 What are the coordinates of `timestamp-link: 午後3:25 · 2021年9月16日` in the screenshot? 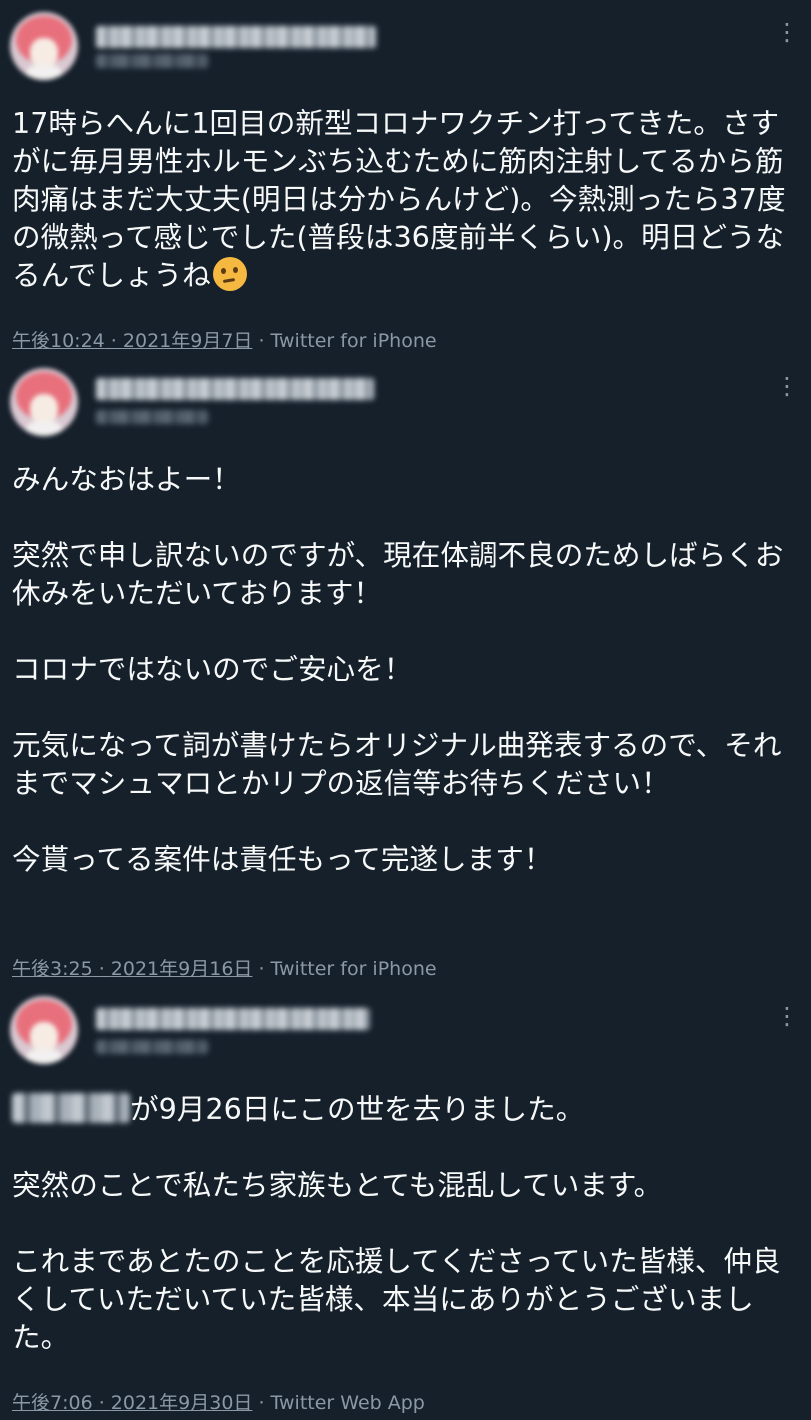 It's located at (132, 969).